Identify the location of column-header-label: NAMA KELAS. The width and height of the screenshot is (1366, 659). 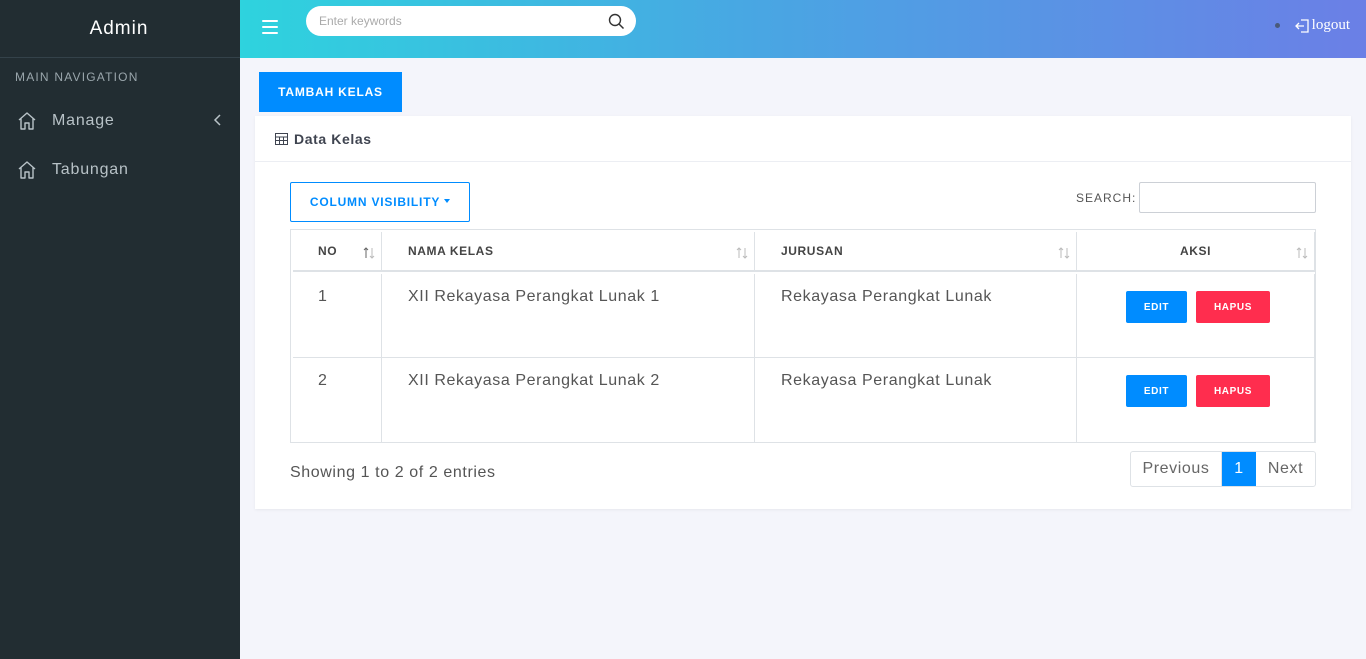
(451, 251).